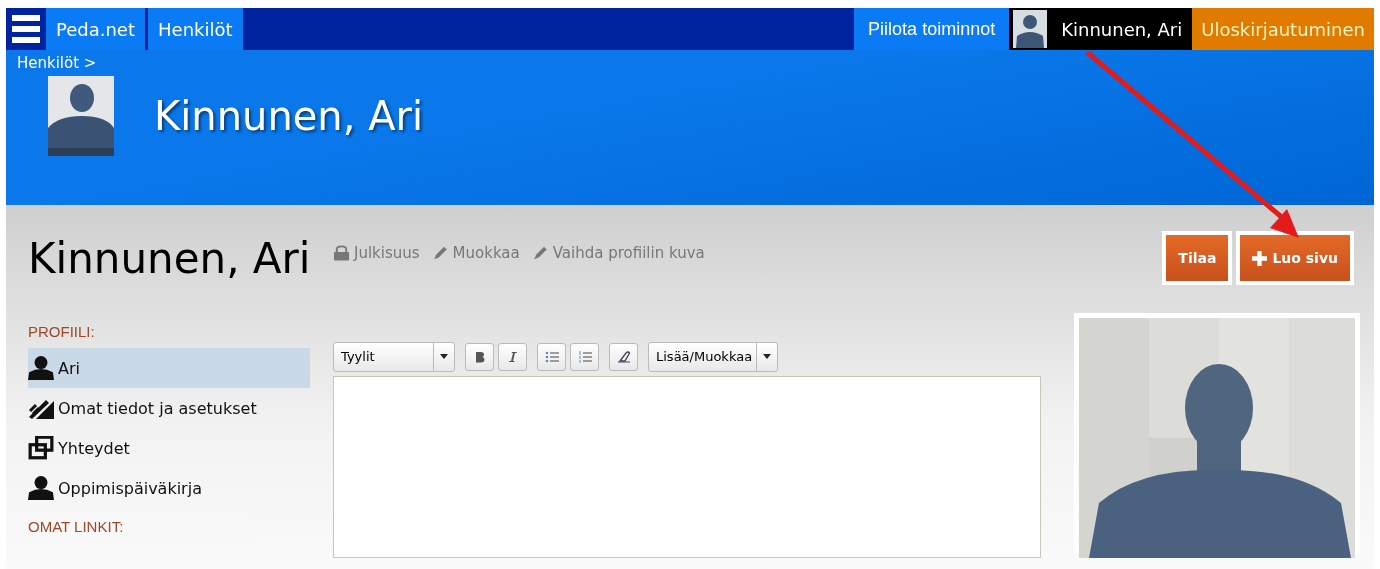  I want to click on lock-icon, so click(341, 253).